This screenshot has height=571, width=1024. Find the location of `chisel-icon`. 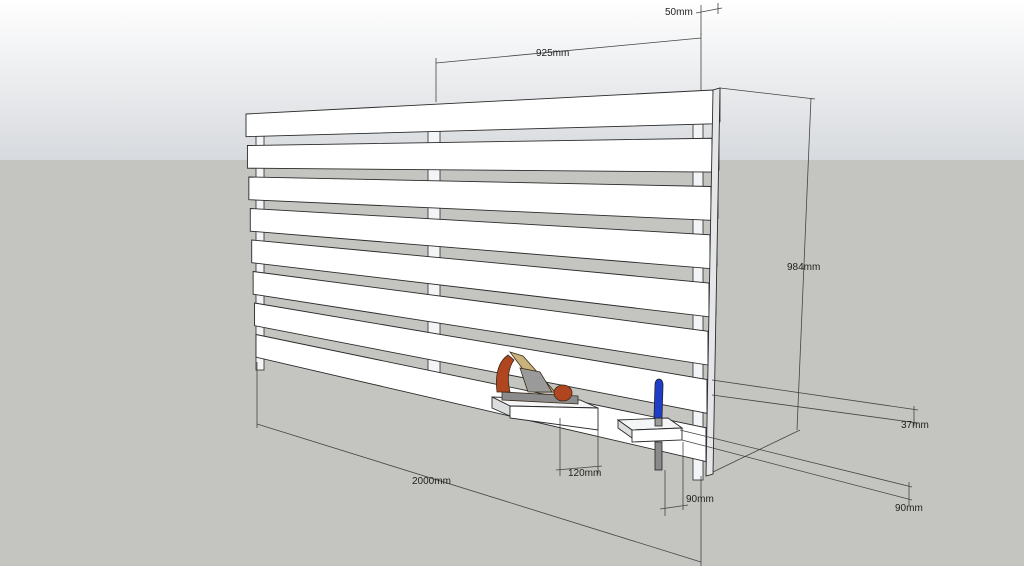

chisel-icon is located at coordinates (658, 424).